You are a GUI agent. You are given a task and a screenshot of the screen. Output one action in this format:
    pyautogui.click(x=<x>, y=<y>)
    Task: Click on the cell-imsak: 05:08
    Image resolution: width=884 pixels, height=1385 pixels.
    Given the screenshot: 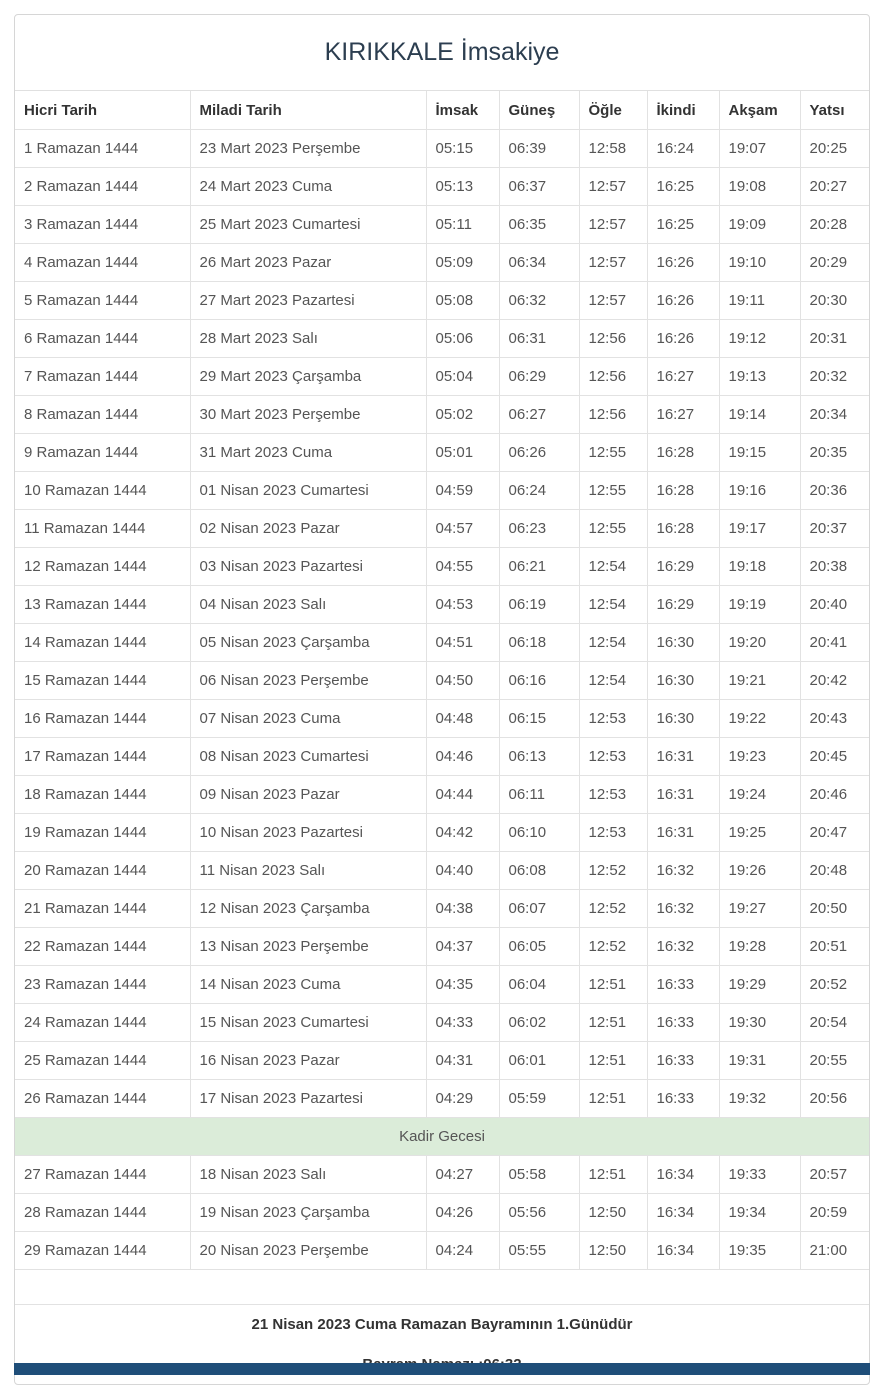 What is the action you would take?
    pyautogui.click(x=462, y=300)
    